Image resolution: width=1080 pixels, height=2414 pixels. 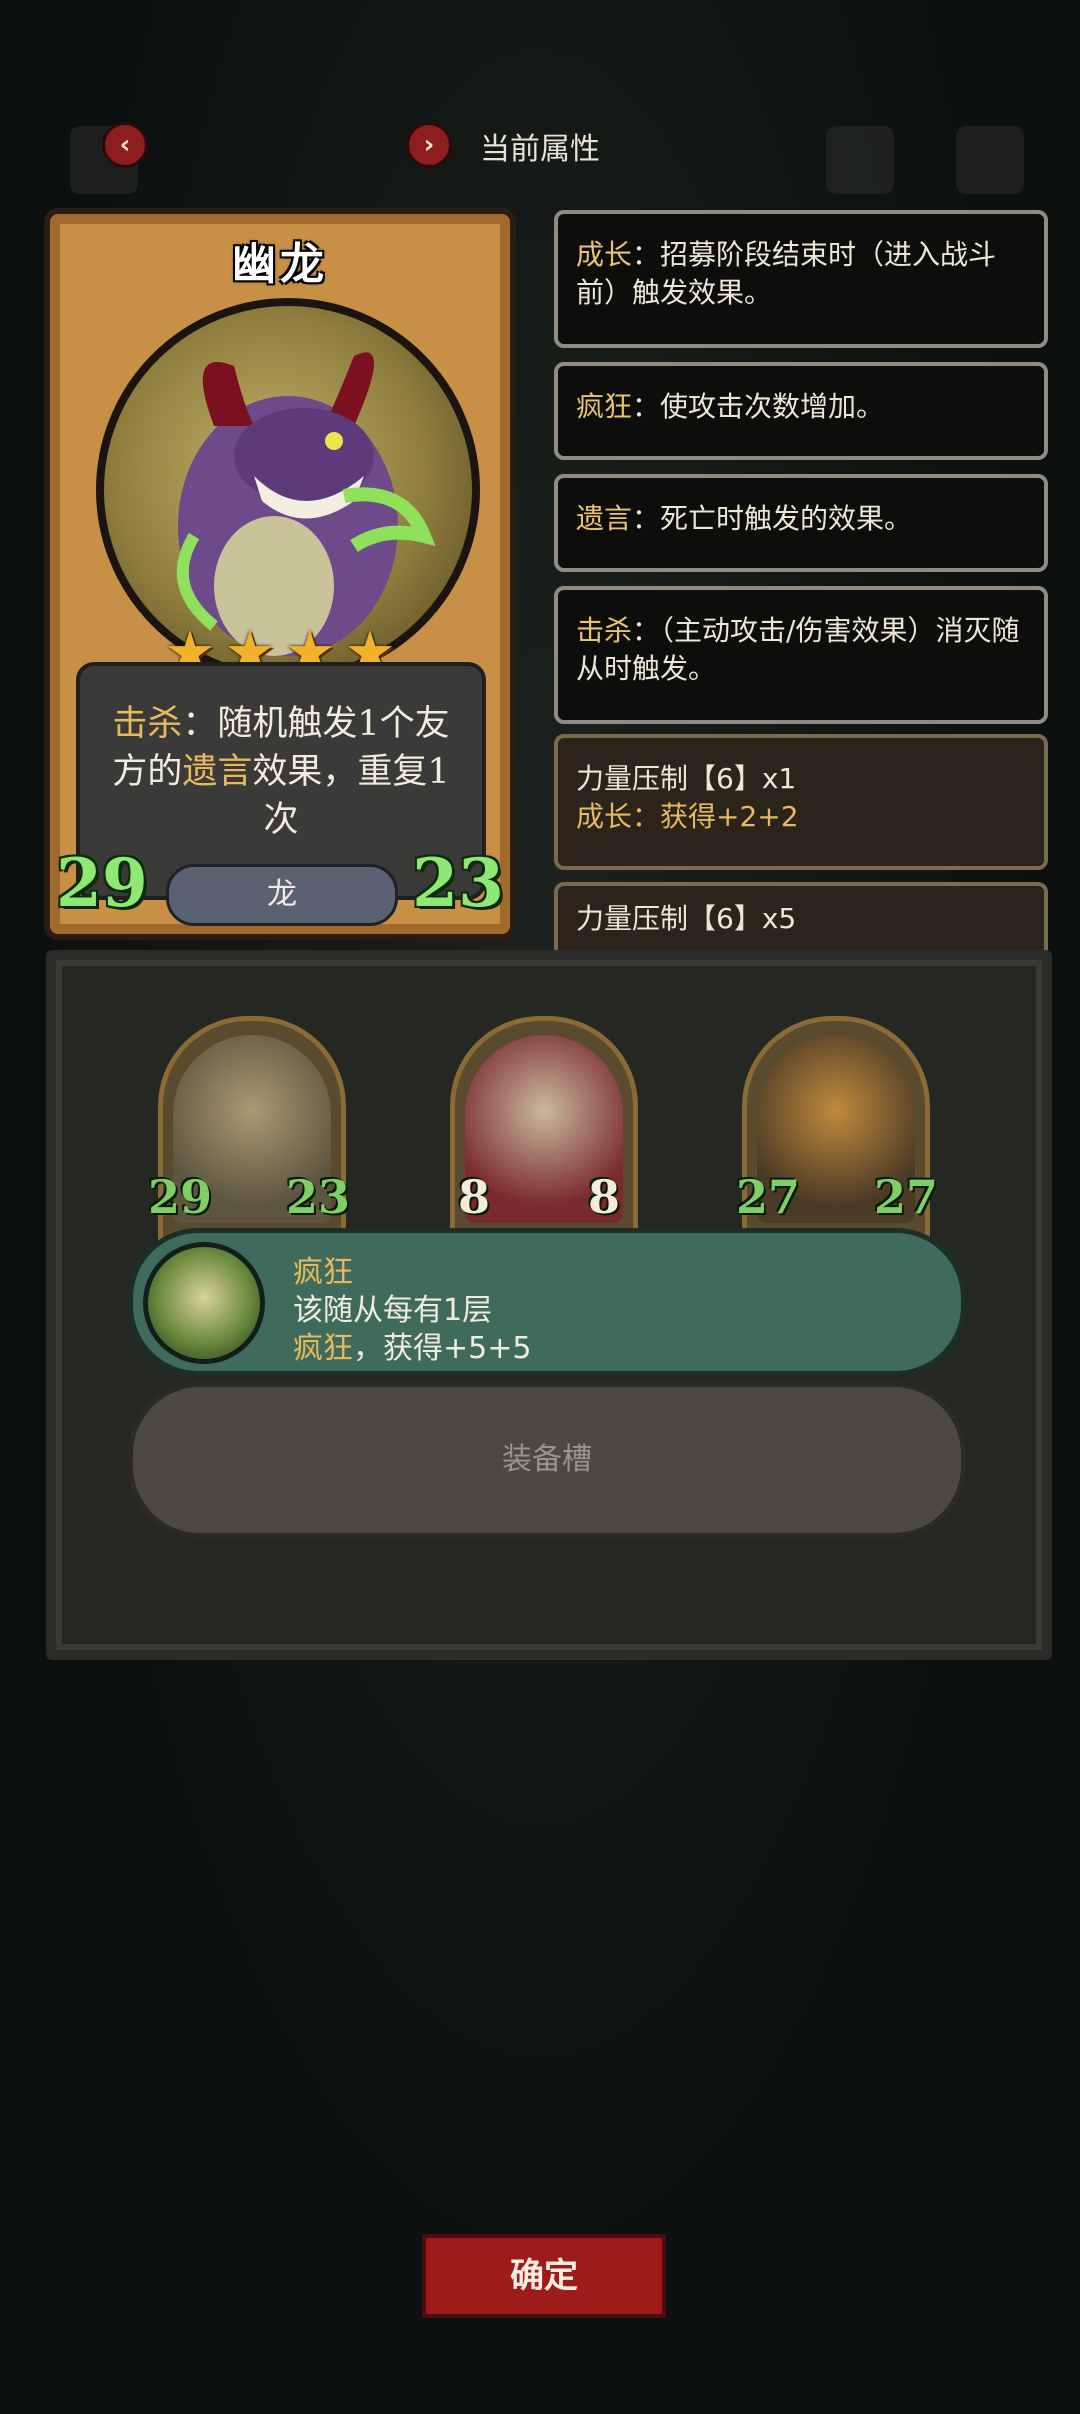 What do you see at coordinates (801, 802) in the screenshot?
I see `buff-panel-1: 力量压制【6】x1 成长：获得+2+2` at bounding box center [801, 802].